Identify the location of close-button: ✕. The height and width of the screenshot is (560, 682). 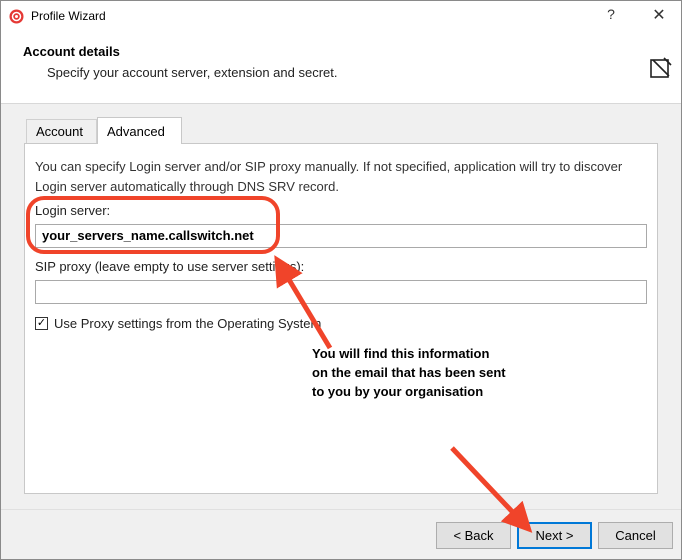
(659, 15).